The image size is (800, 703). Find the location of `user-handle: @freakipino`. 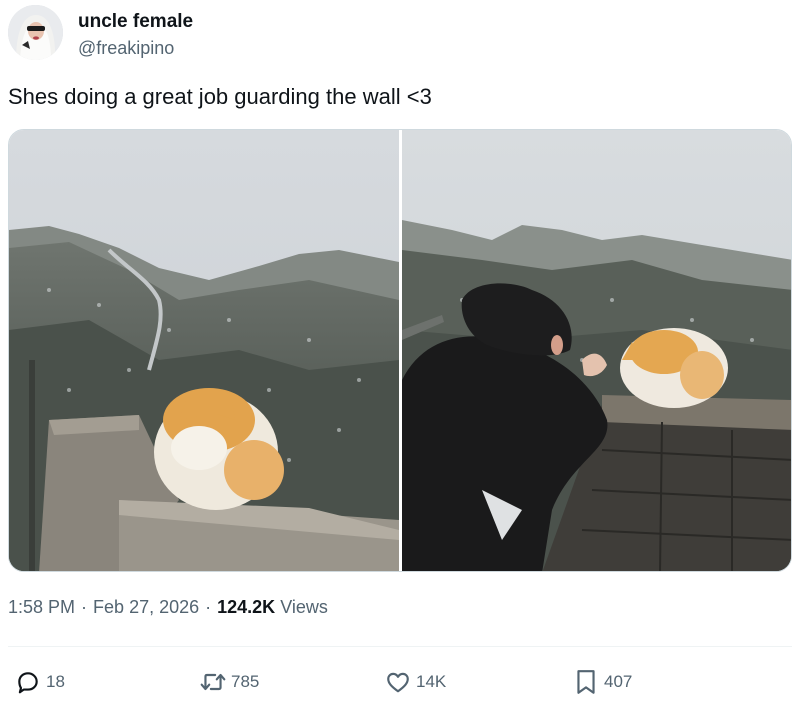

user-handle: @freakipino is located at coordinates (126, 48).